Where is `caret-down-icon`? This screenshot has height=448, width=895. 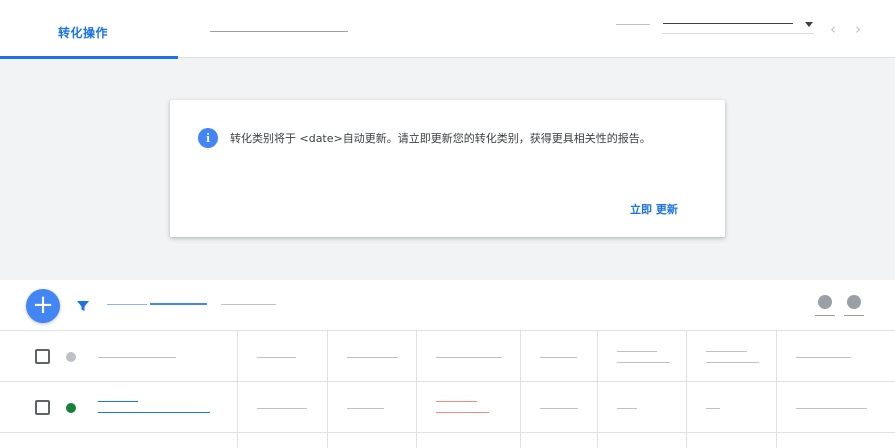
caret-down-icon is located at coordinates (809, 24).